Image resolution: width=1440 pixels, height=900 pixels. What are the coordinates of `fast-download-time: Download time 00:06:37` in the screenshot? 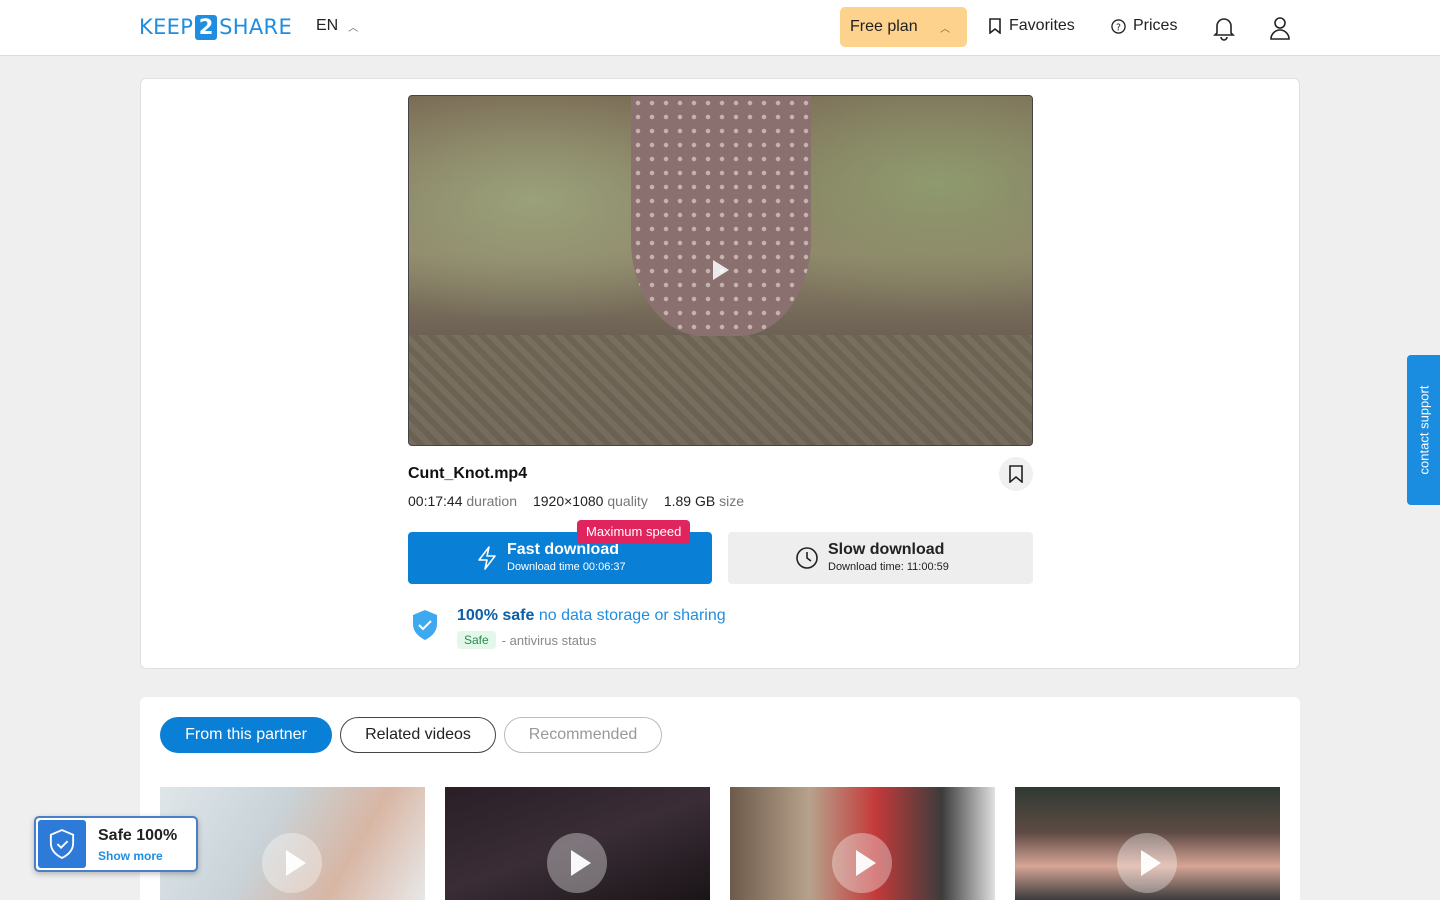 It's located at (566, 567).